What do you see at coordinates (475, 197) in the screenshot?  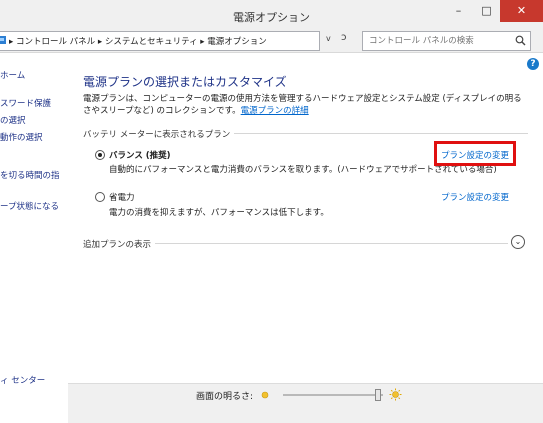 I see `plan-powersaver-settings-link: プラン設定の変更` at bounding box center [475, 197].